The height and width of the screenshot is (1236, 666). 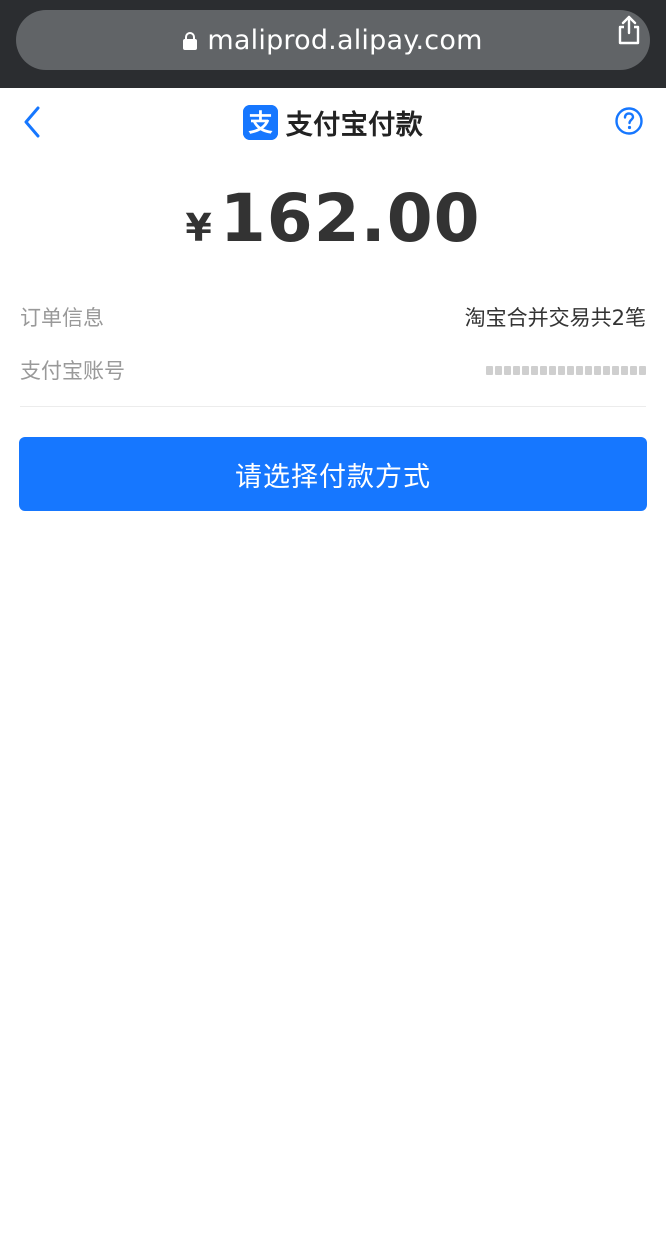 I want to click on order-info-row: 订单信息 淘宝合并交易共2笔, so click(x=333, y=317).